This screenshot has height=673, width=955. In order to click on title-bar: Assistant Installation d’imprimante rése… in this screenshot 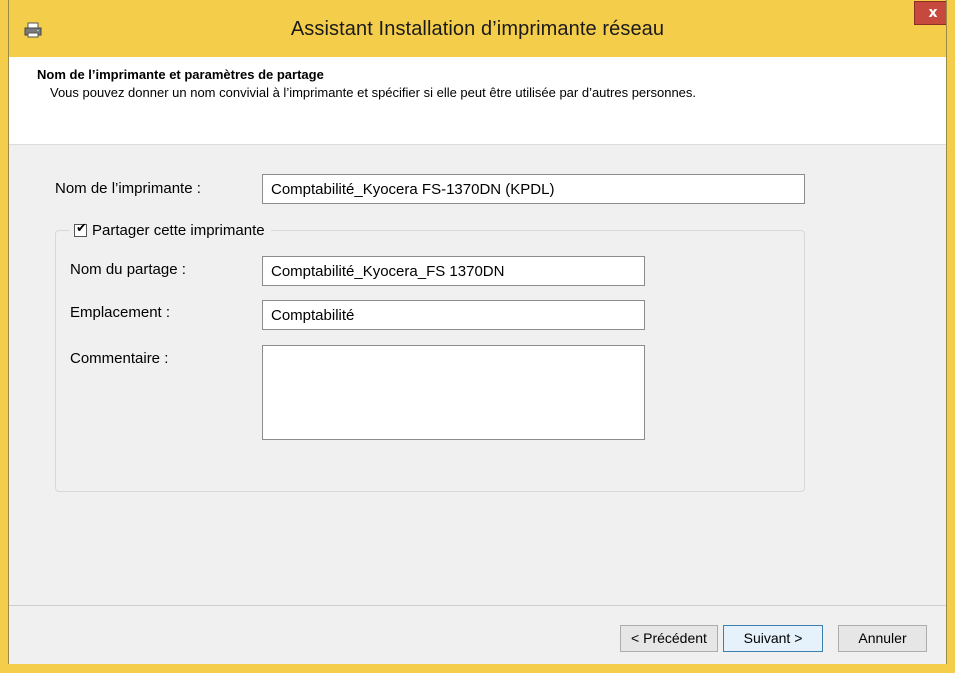, I will do `click(477, 28)`.